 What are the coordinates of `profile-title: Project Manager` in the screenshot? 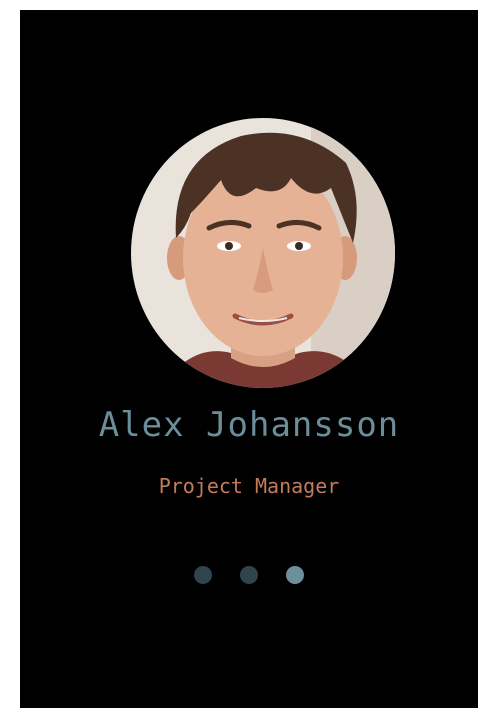 It's located at (249, 486).